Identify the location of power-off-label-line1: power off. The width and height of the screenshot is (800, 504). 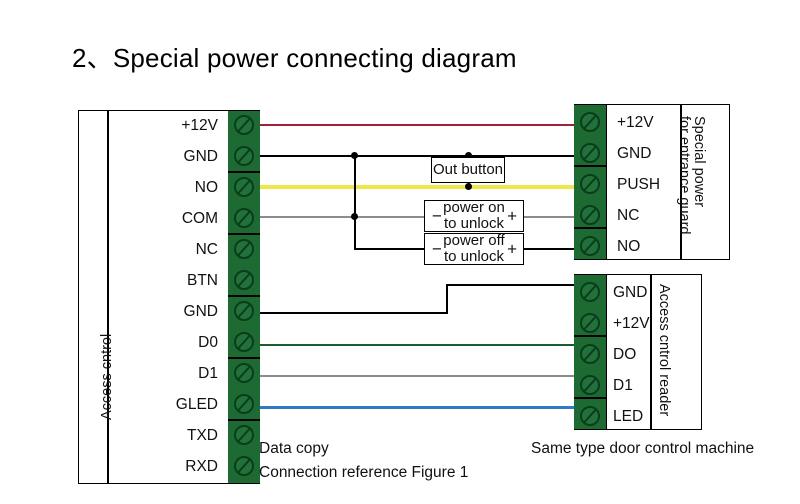
(474, 241).